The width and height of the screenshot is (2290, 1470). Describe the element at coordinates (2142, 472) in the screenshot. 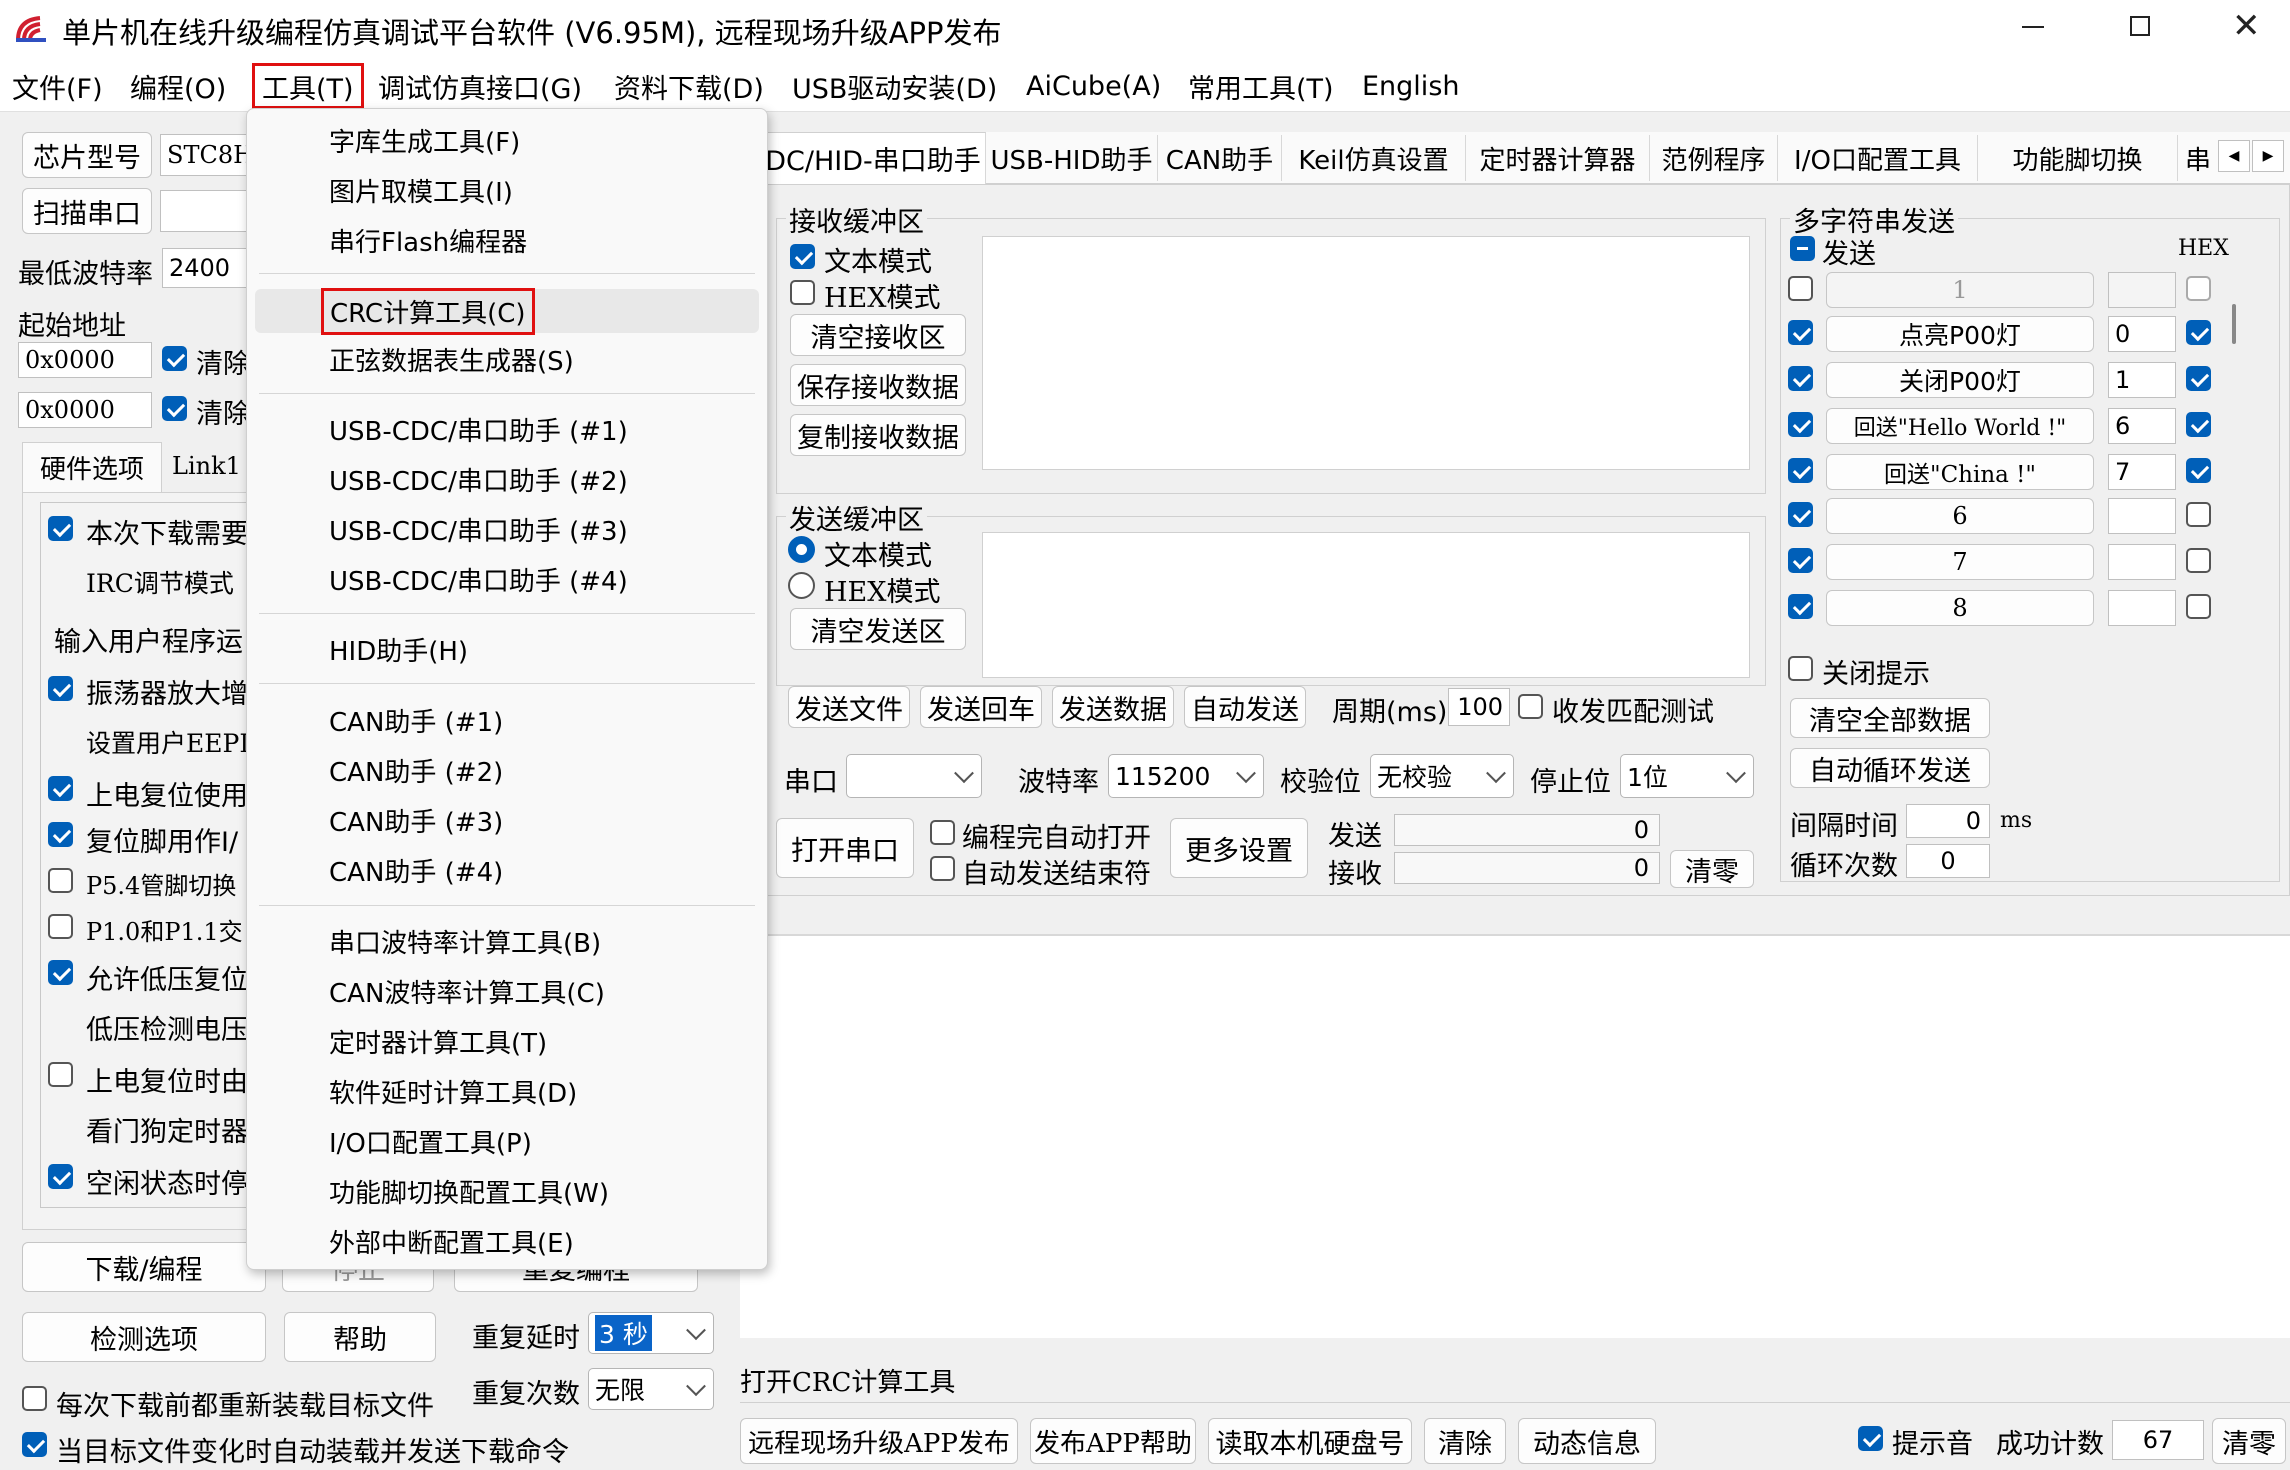

I see `multi-row-value: 7` at that location.